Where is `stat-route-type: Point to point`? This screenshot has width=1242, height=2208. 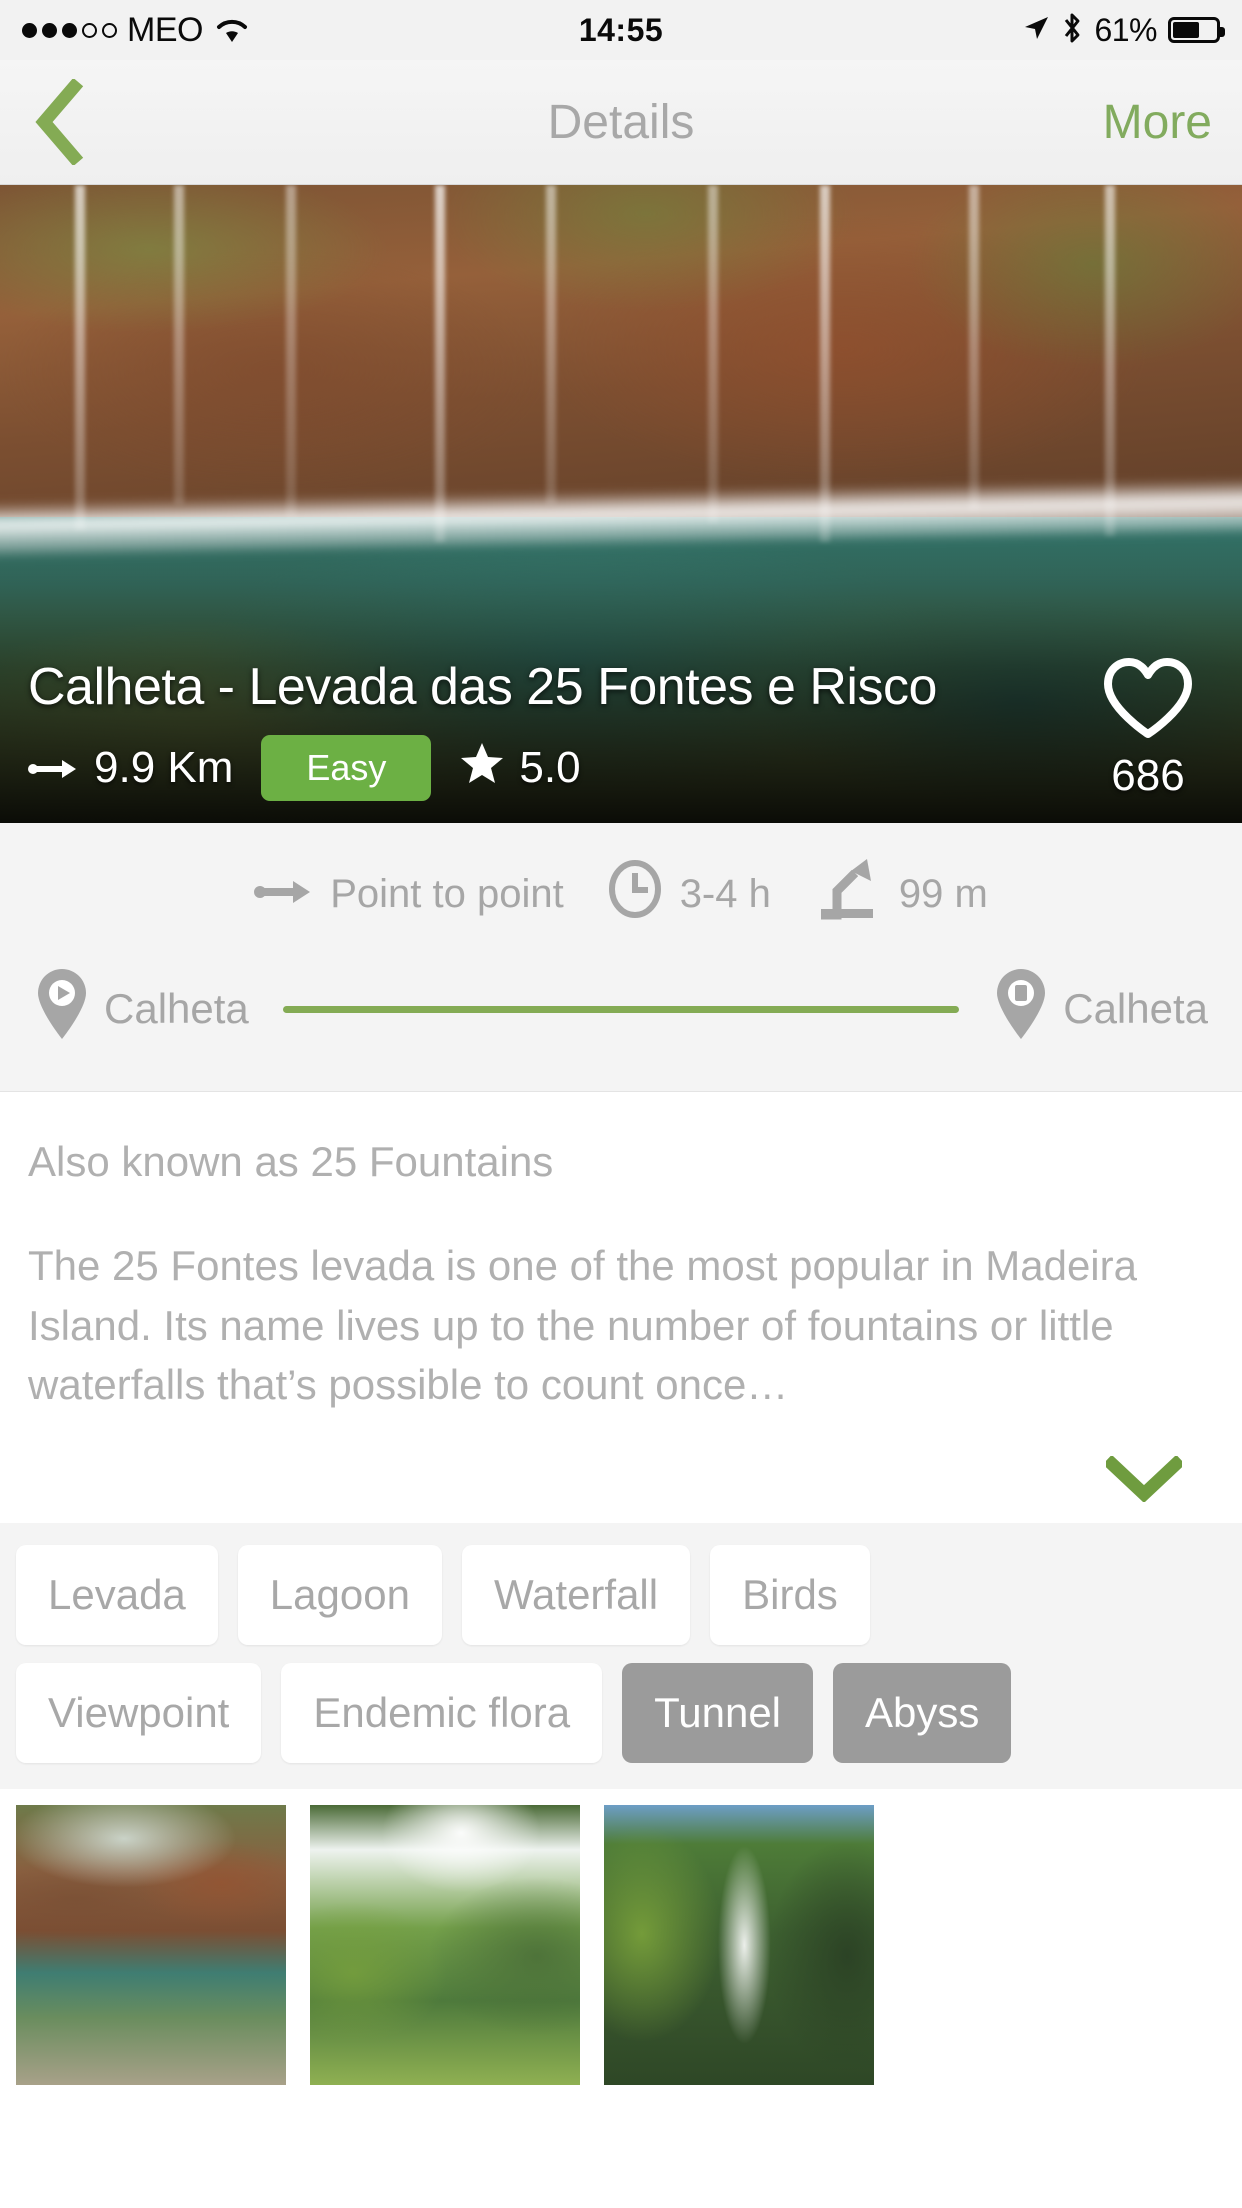 stat-route-type: Point to point is located at coordinates (409, 894).